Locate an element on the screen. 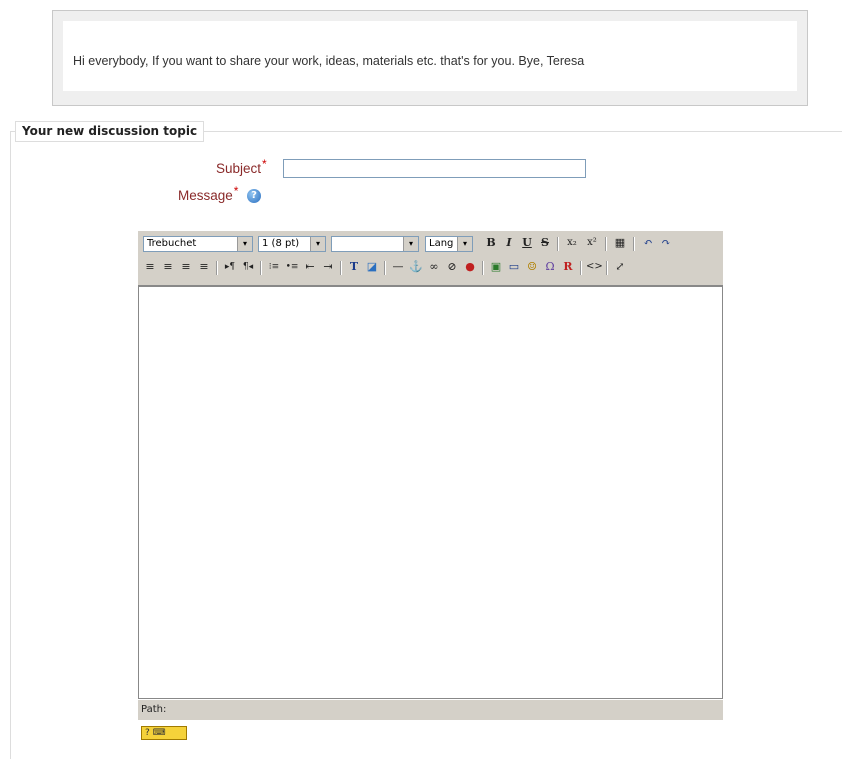 The image size is (842, 759). html-source-button: <> is located at coordinates (594, 267).